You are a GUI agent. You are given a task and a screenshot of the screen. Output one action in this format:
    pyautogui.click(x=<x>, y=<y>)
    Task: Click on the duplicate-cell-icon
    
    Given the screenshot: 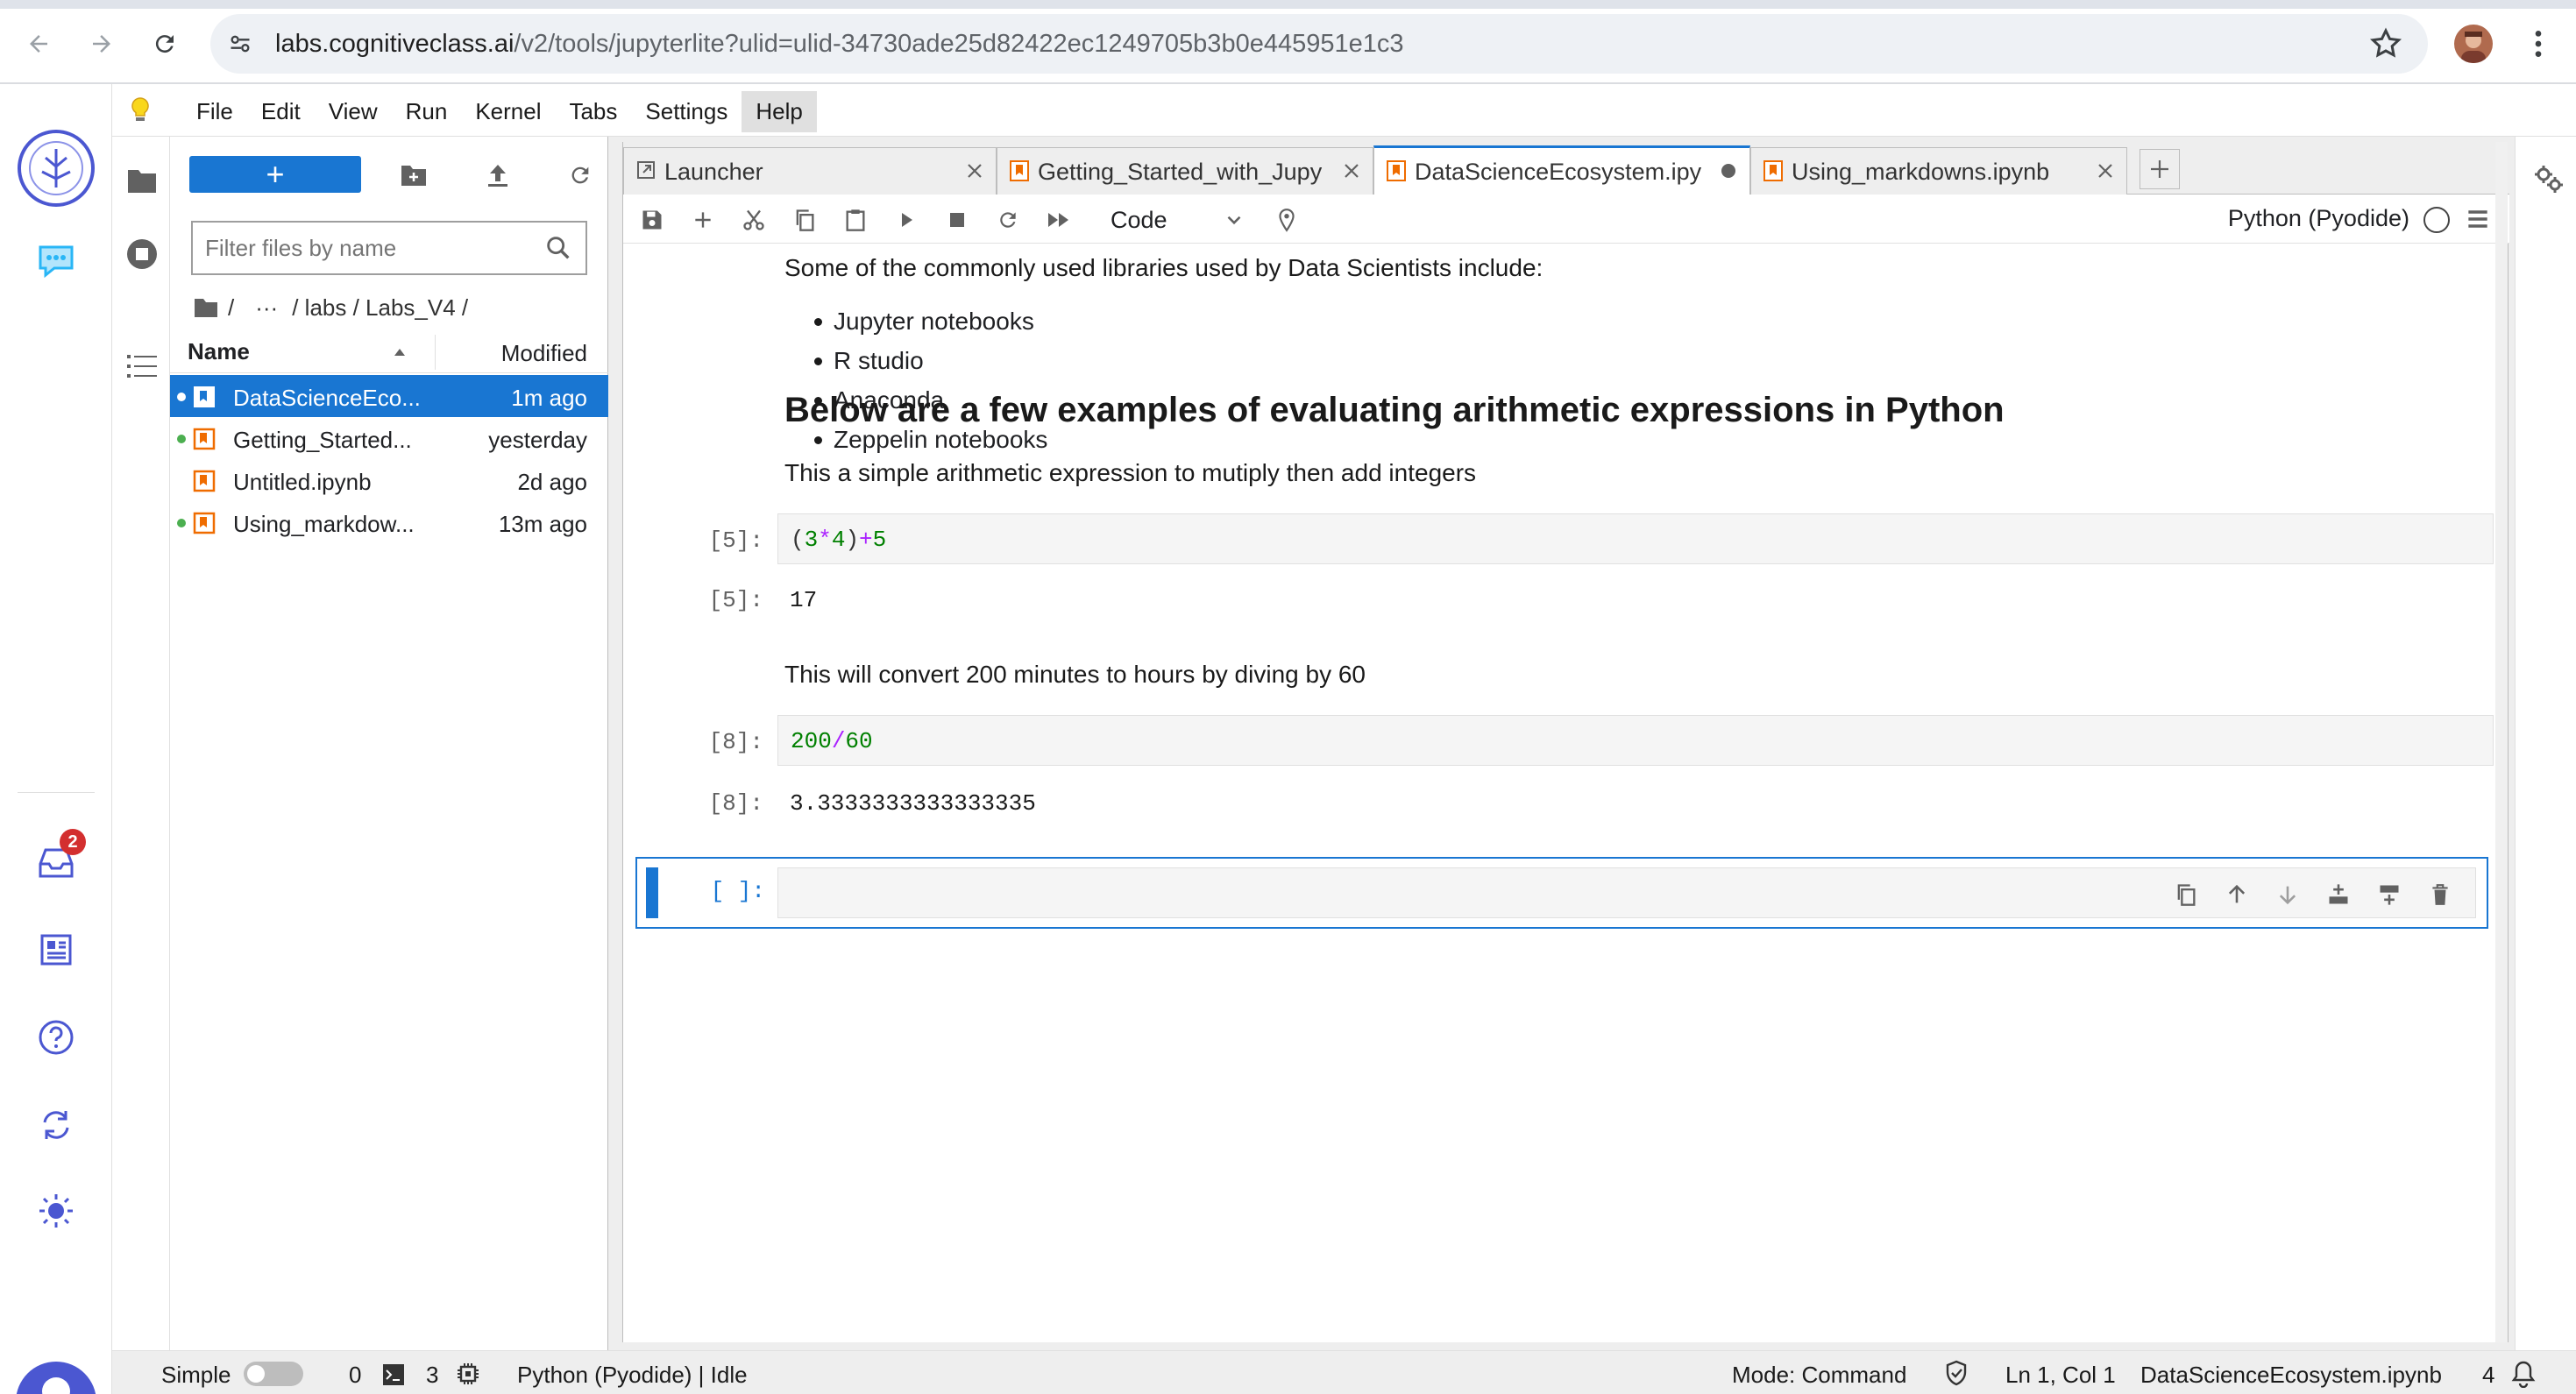 What is the action you would take?
    pyautogui.click(x=2186, y=895)
    